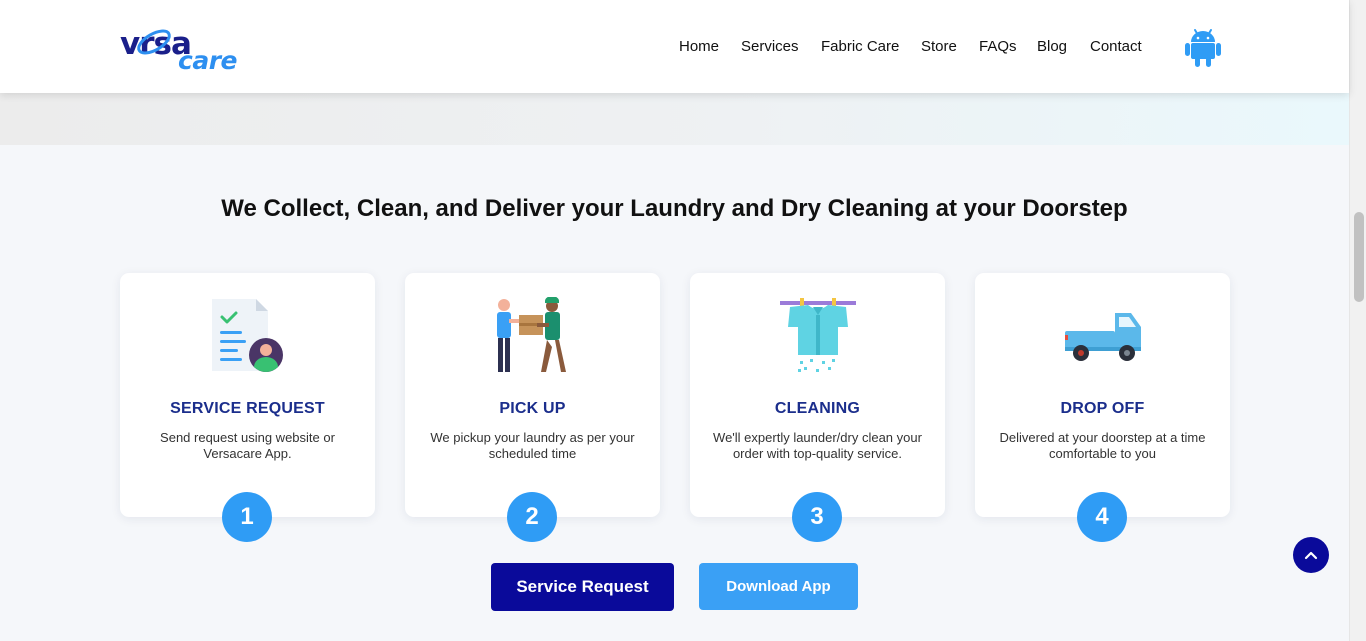 Image resolution: width=1366 pixels, height=641 pixels. What do you see at coordinates (699, 46) in the screenshot?
I see `nav-home: Home` at bounding box center [699, 46].